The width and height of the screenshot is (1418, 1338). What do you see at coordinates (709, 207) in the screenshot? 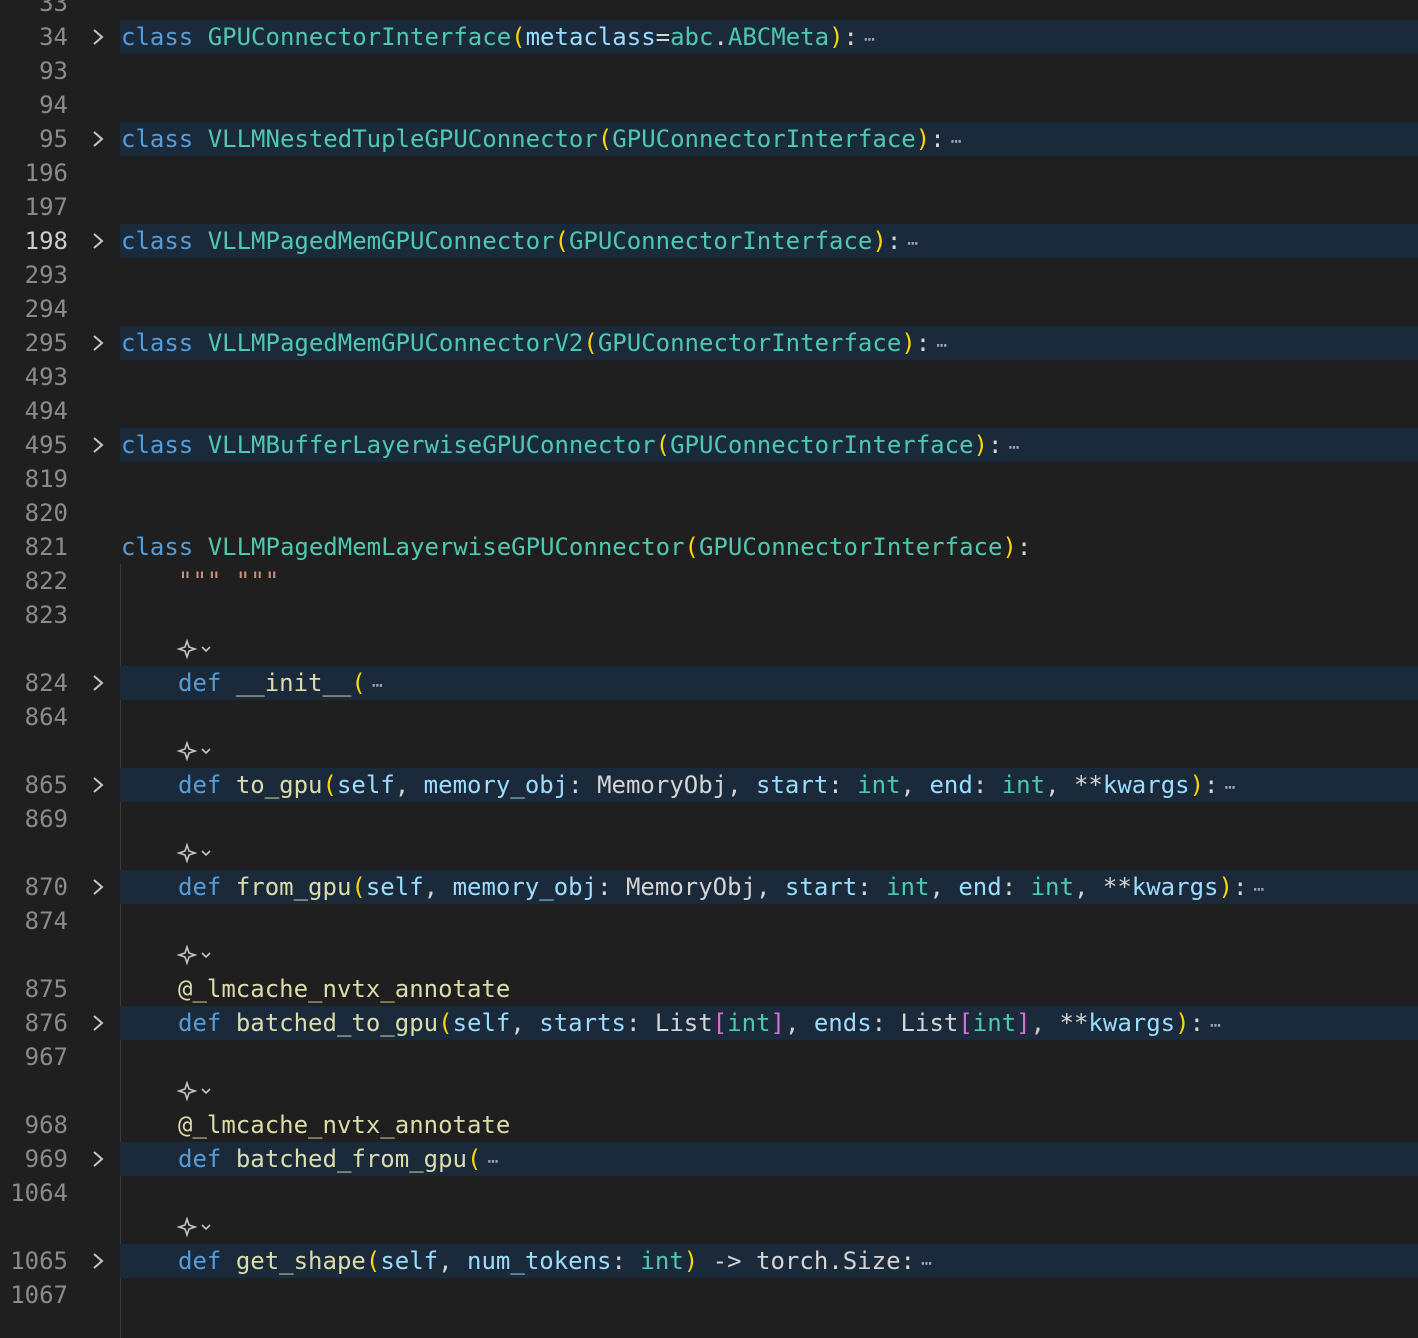
I see `code-line: 197` at bounding box center [709, 207].